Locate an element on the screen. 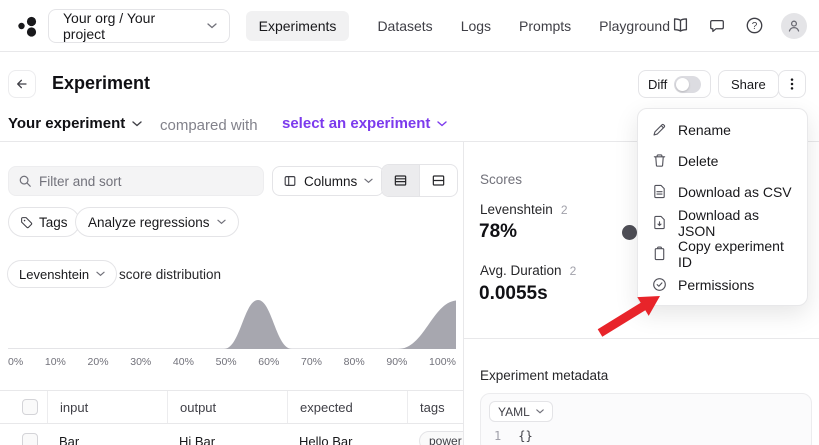 Image resolution: width=819 pixels, height=445 pixels. columns-label: Columns is located at coordinates (331, 181).